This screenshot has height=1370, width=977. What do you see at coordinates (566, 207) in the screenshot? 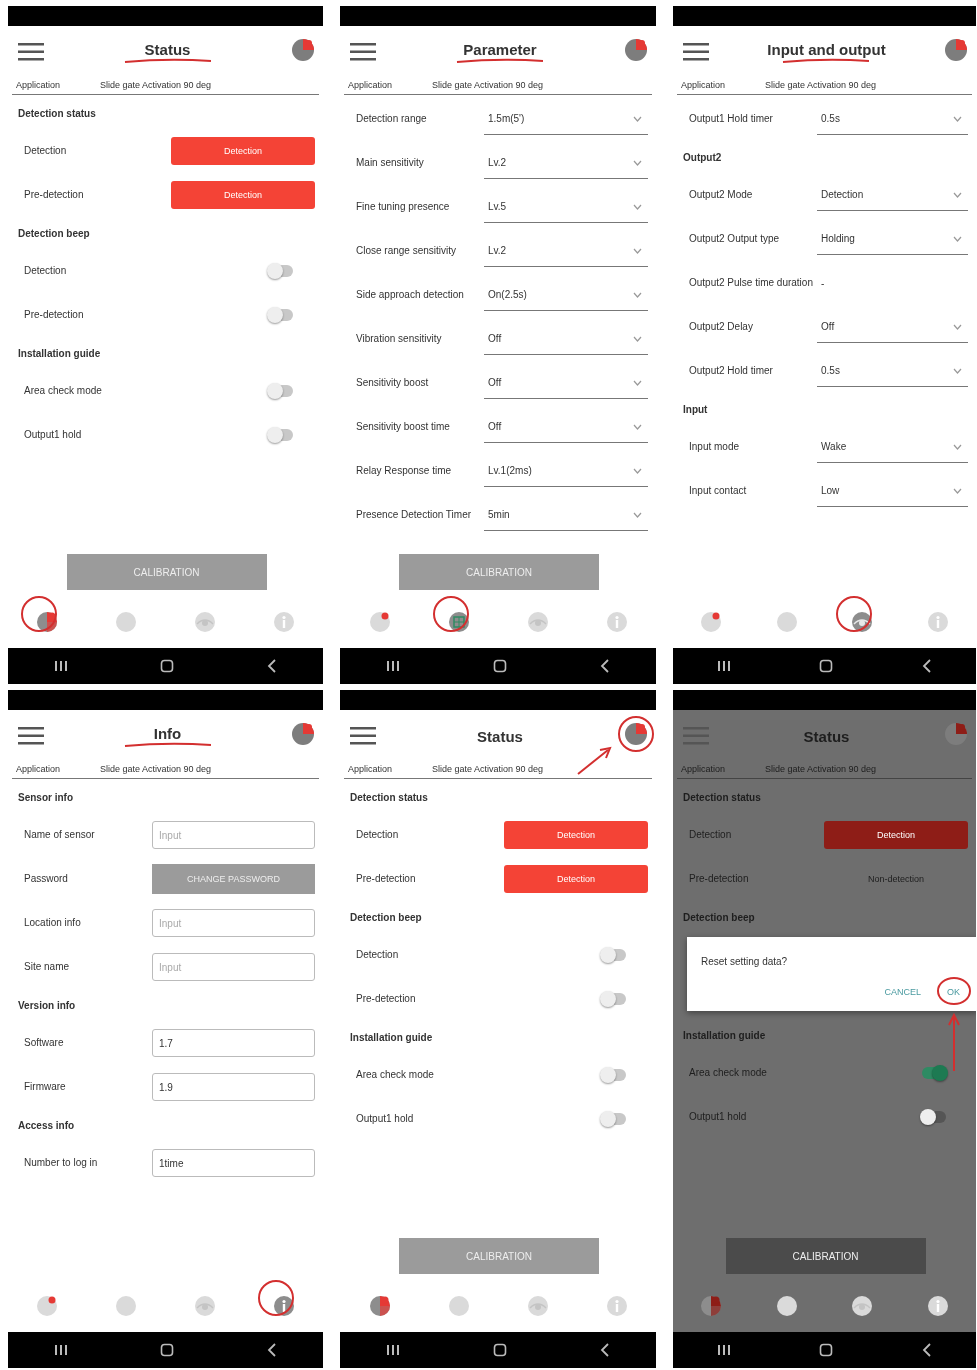
I see `dropdown-field: Lv.5` at bounding box center [566, 207].